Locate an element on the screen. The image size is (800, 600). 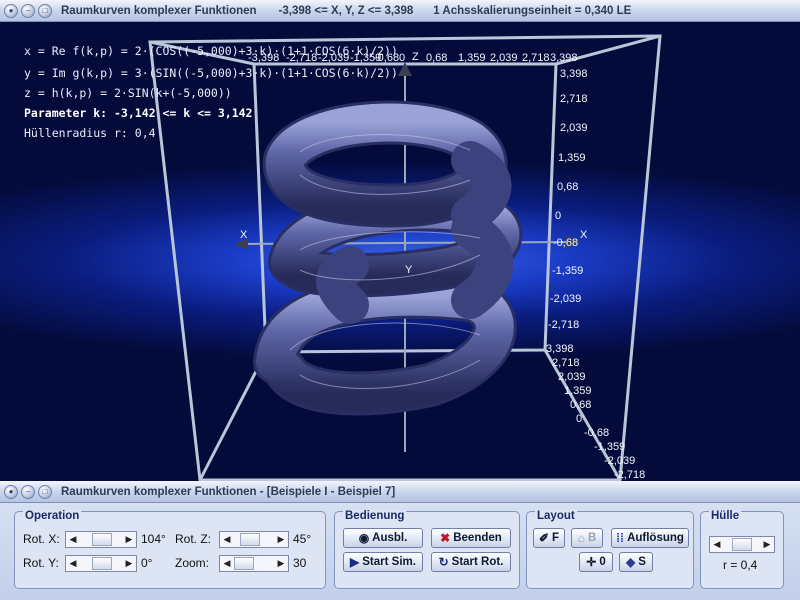
z-axis-label: Z is located at coordinates (415, 57).